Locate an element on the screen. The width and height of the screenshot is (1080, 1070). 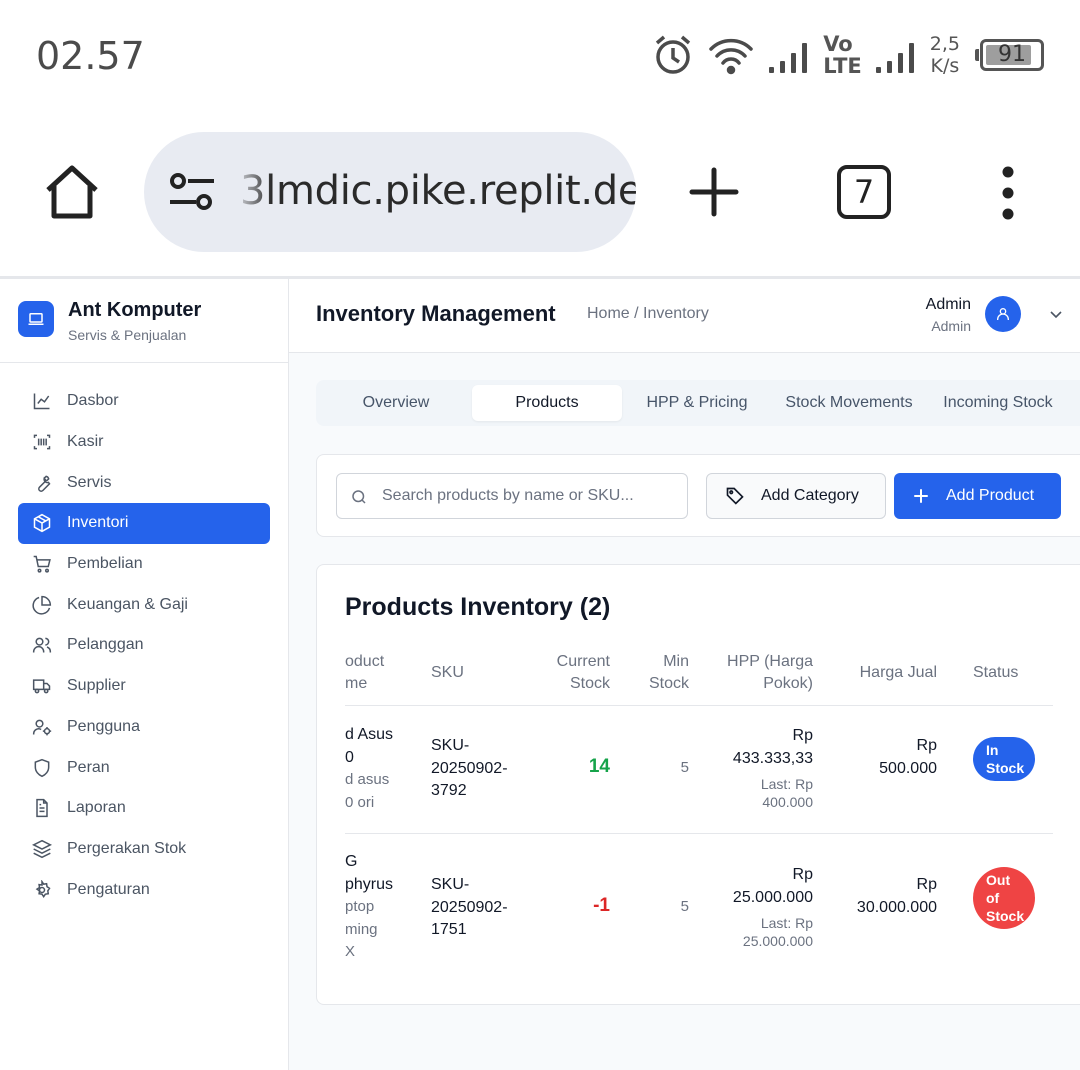
th-product: oduct me is located at coordinates (364, 673).